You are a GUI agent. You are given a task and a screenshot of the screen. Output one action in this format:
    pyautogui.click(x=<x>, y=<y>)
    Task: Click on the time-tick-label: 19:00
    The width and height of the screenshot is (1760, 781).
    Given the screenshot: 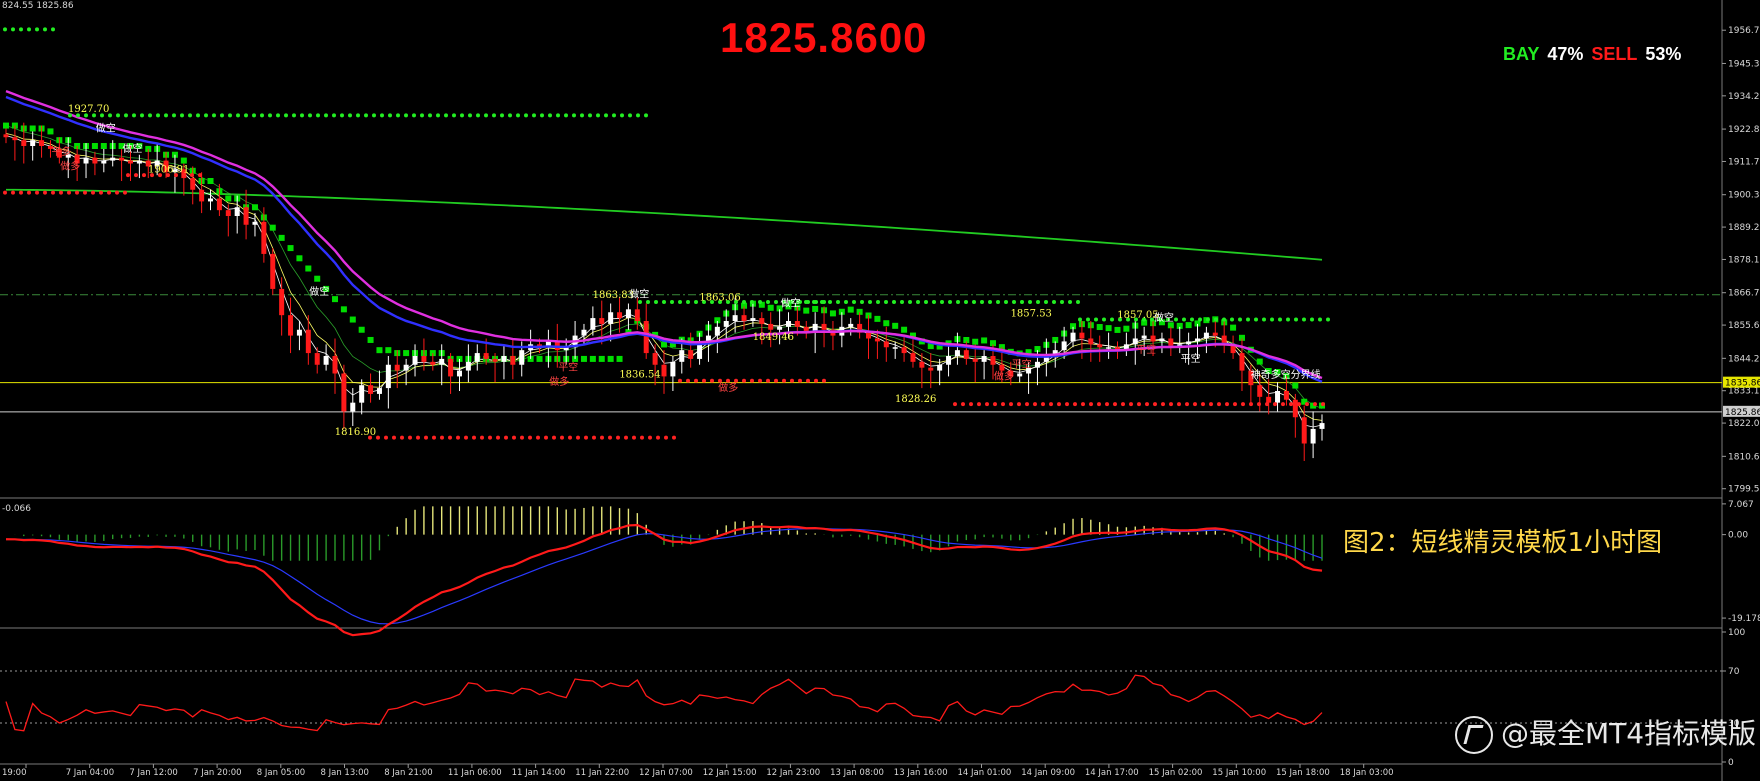 What is the action you would take?
    pyautogui.click(x=14, y=773)
    